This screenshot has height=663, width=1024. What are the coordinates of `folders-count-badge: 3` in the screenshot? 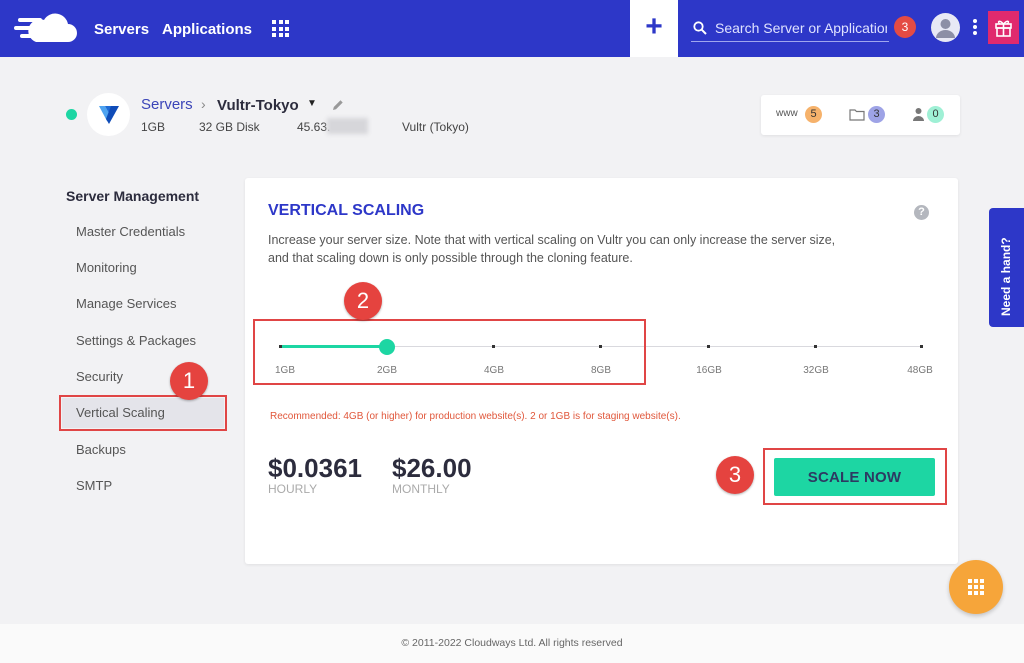 It's located at (876, 114).